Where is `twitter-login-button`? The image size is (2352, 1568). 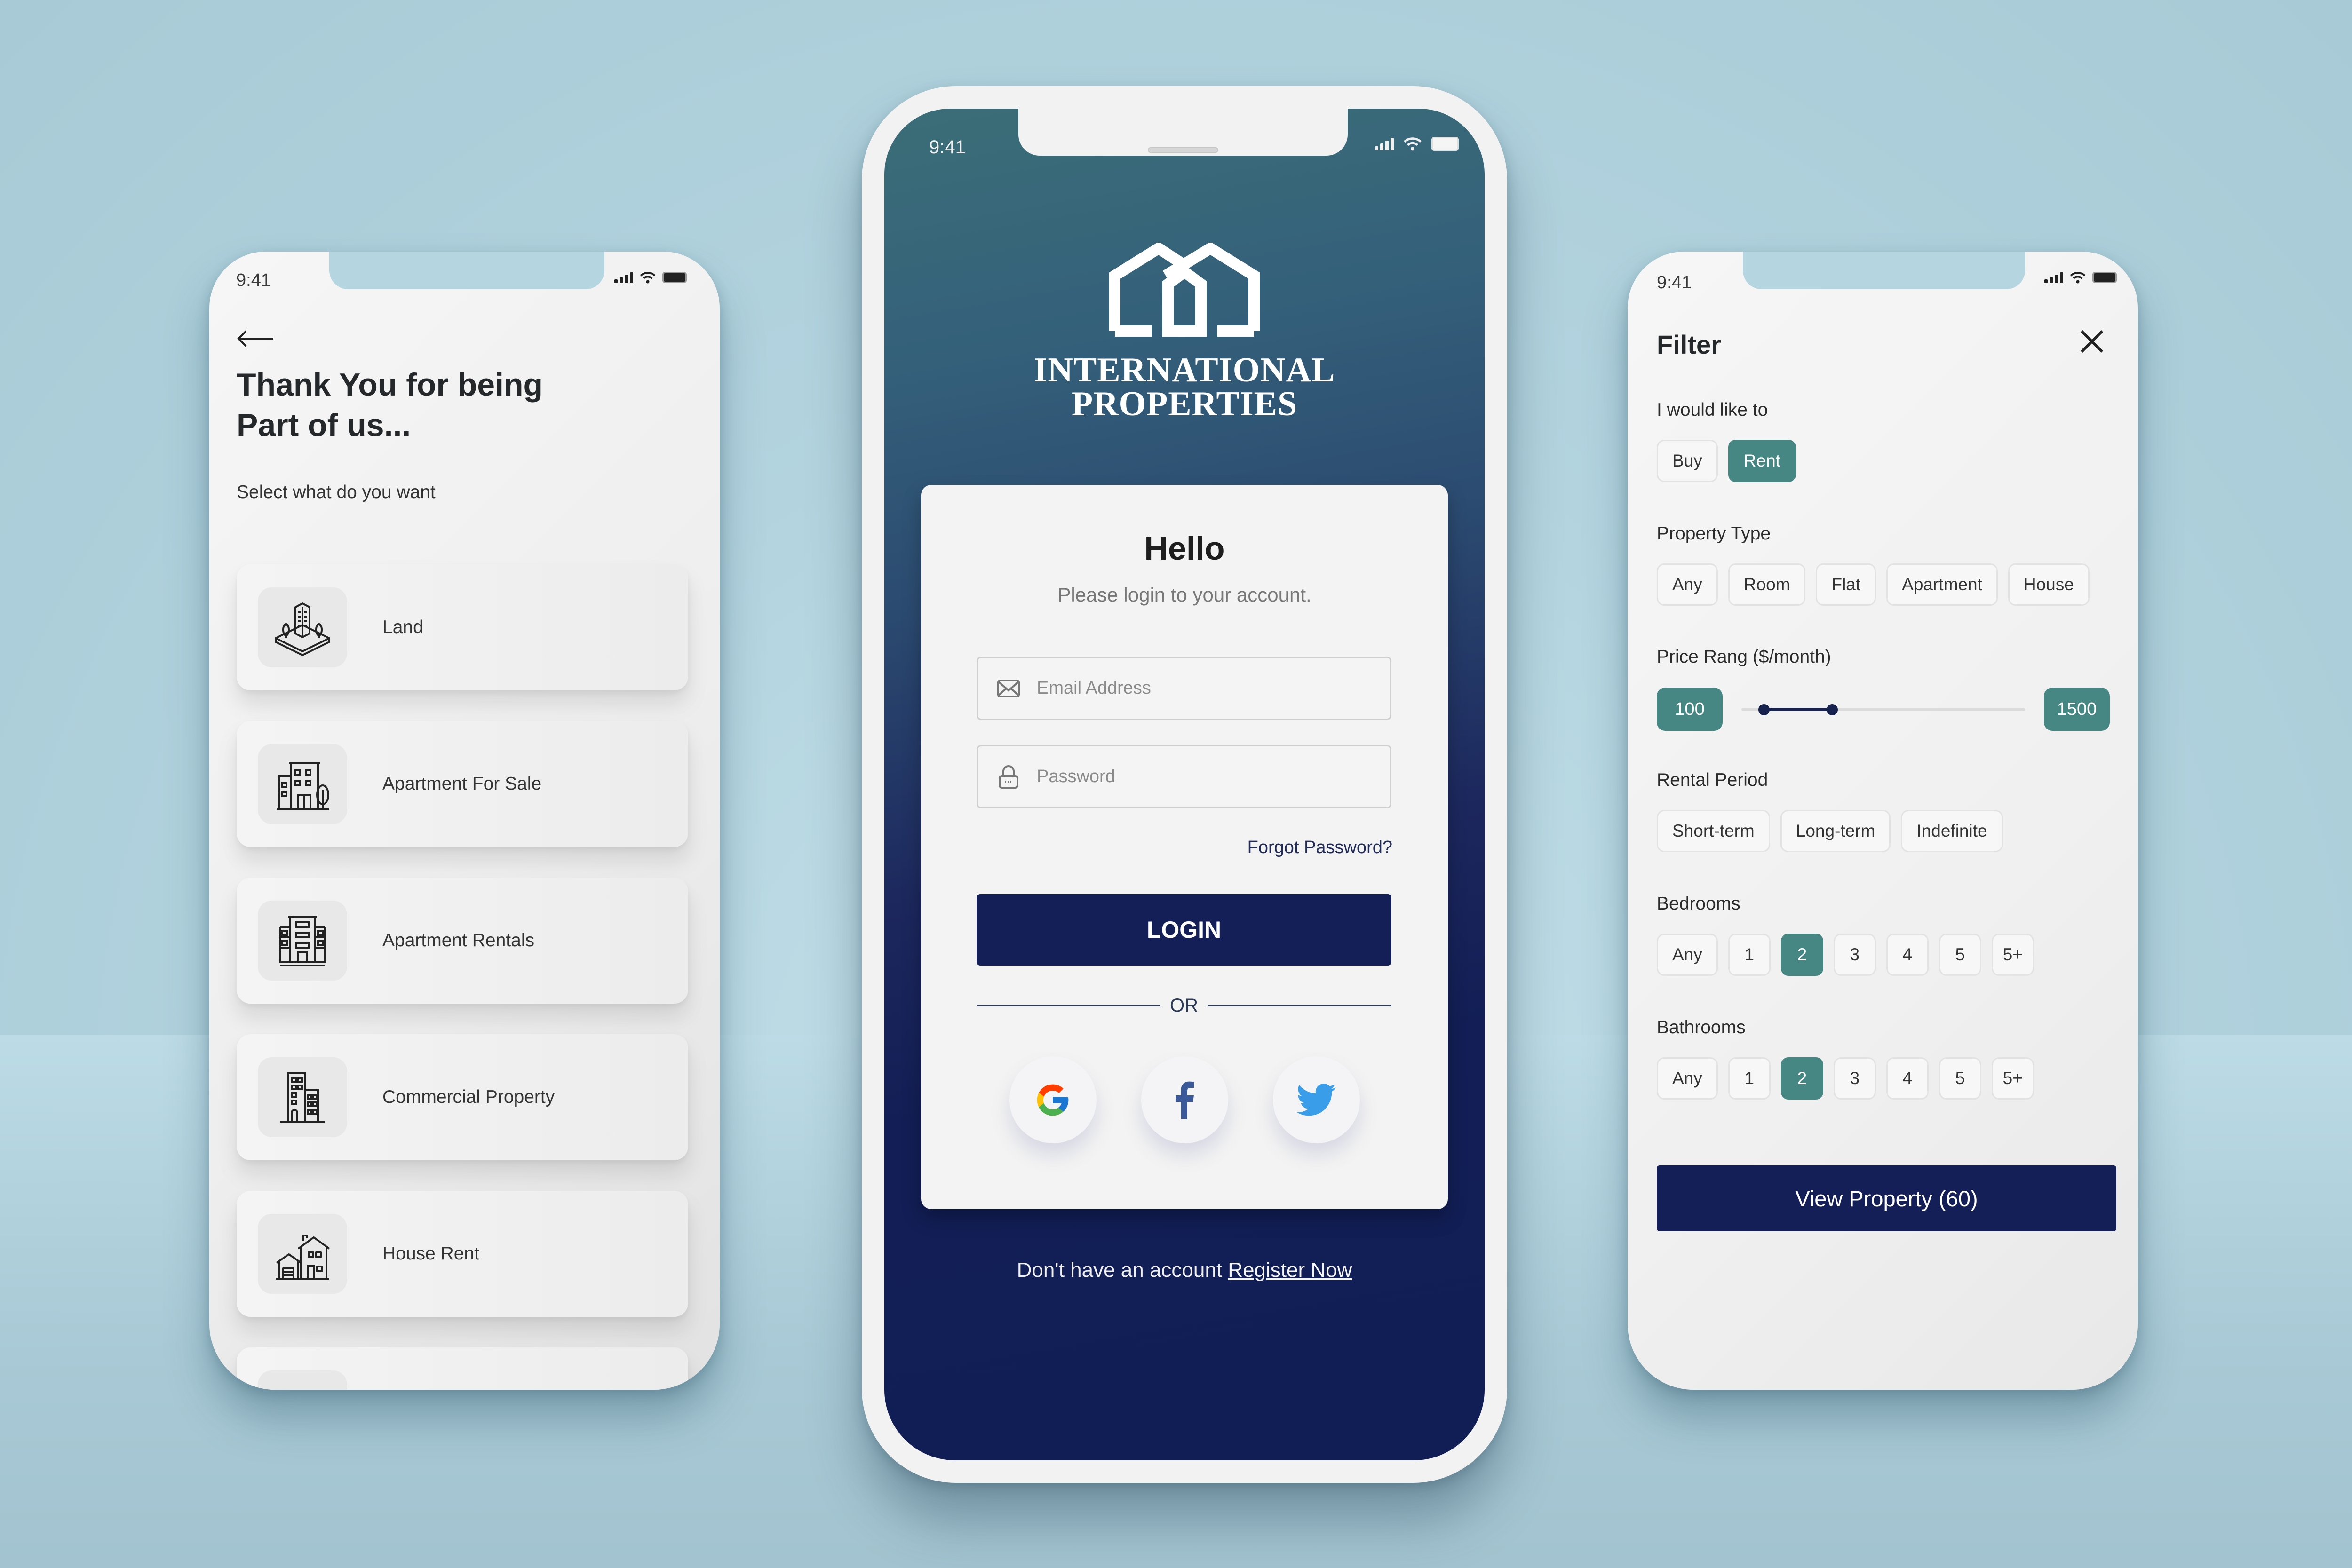
twitter-login-button is located at coordinates (1316, 1099).